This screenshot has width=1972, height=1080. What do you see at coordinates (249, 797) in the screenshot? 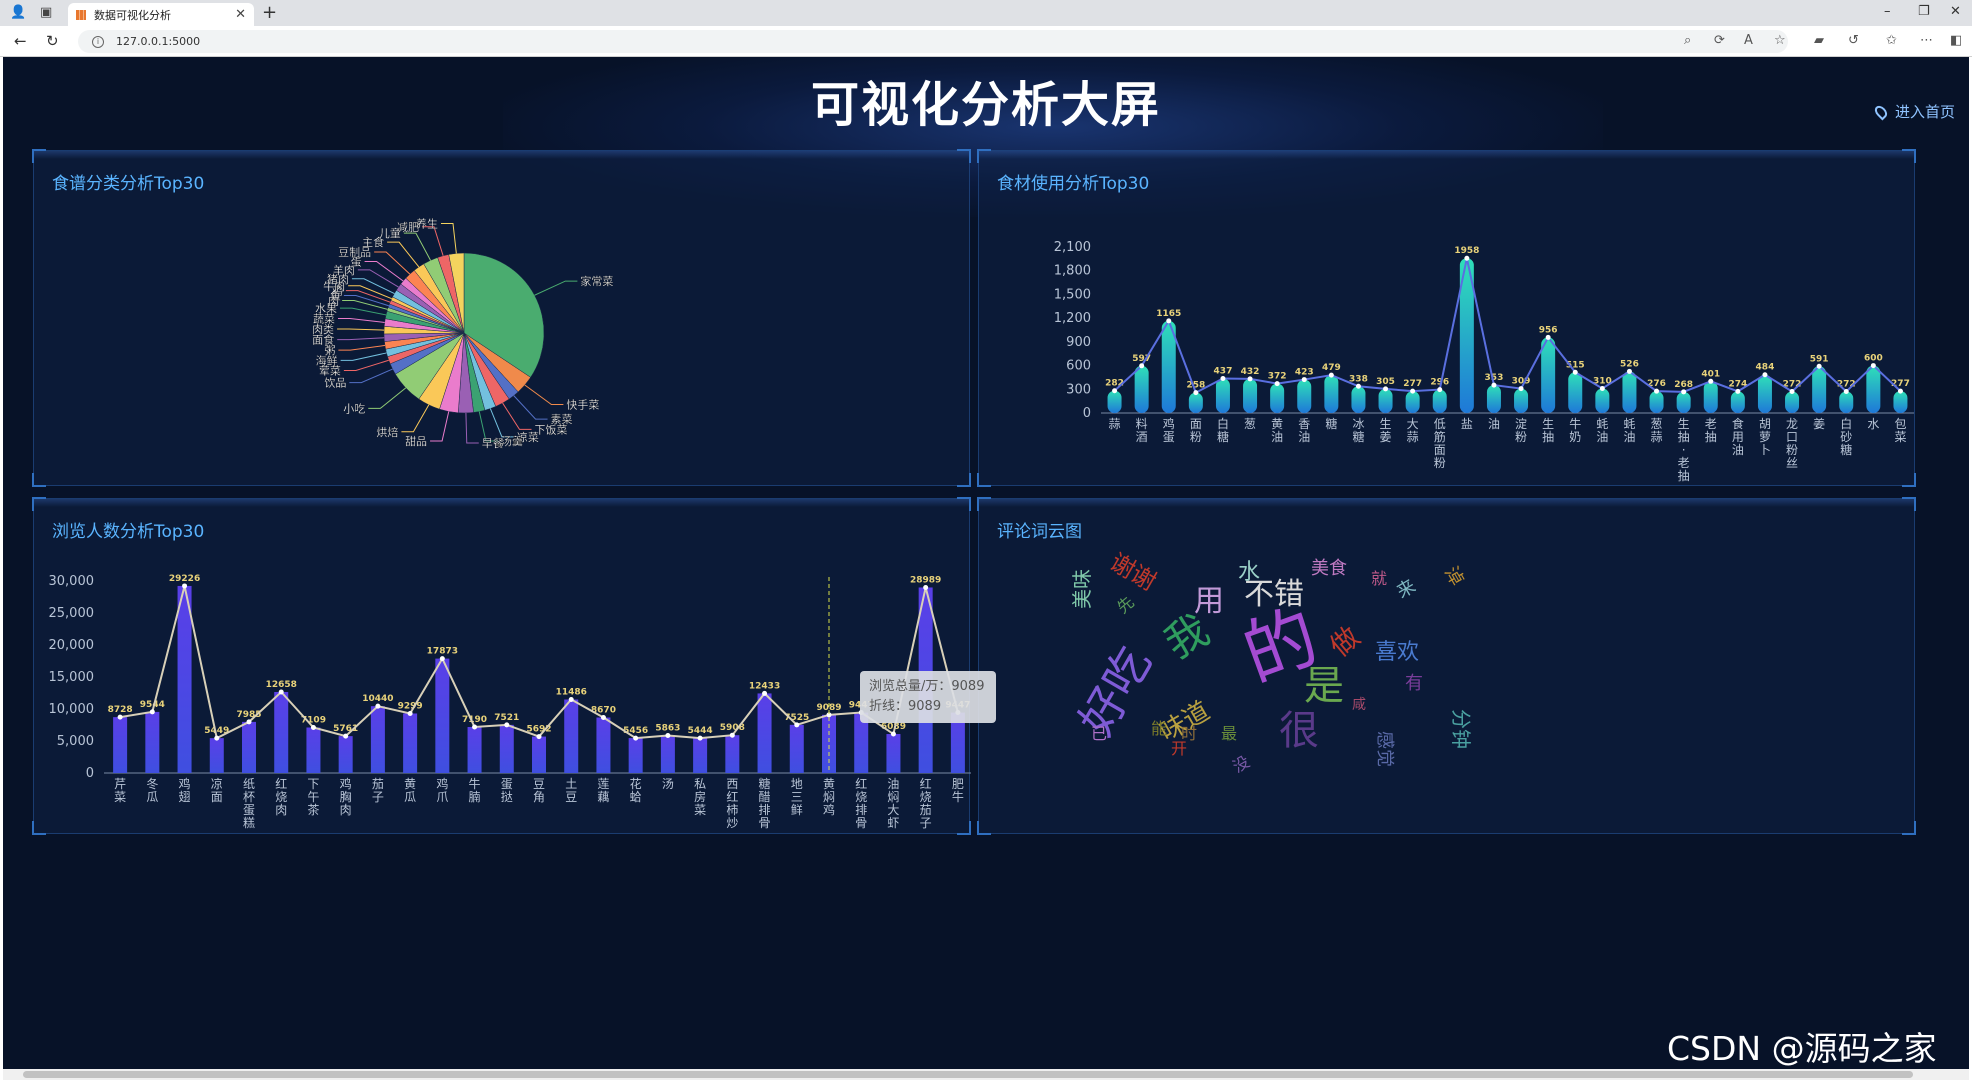
I see `x-tick-label: 杯` at bounding box center [249, 797].